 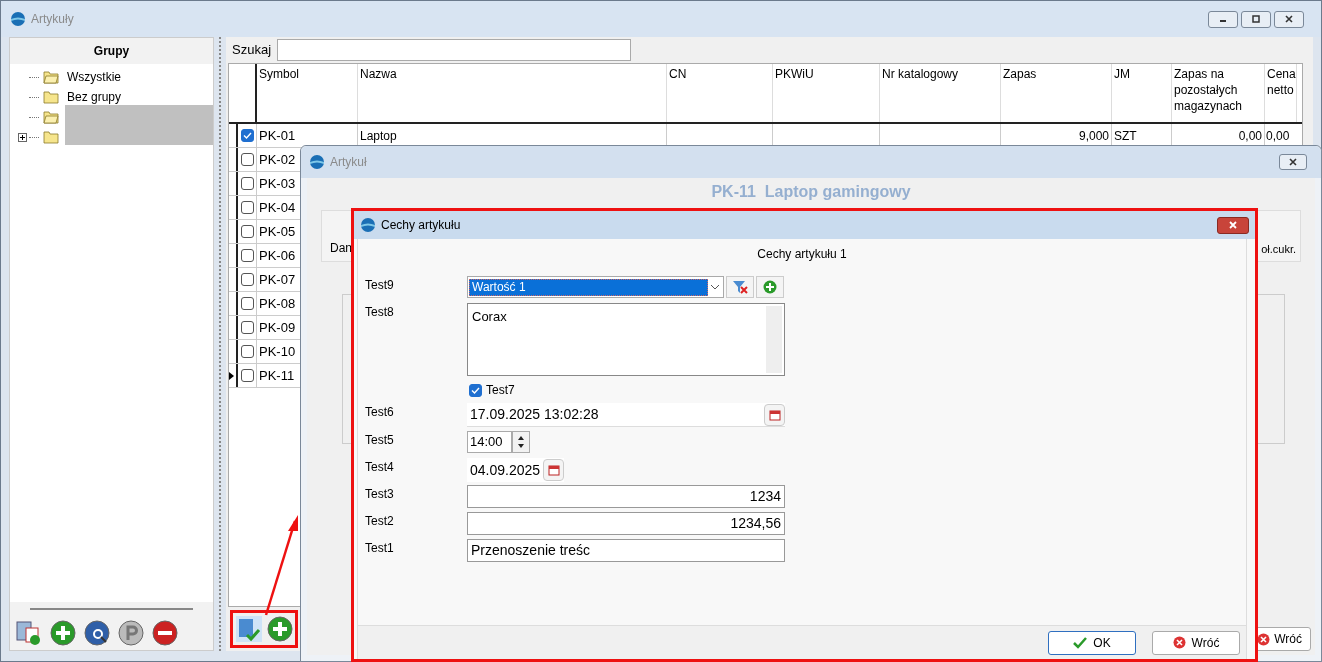 What do you see at coordinates (1080, 642) in the screenshot?
I see `checkmark-icon` at bounding box center [1080, 642].